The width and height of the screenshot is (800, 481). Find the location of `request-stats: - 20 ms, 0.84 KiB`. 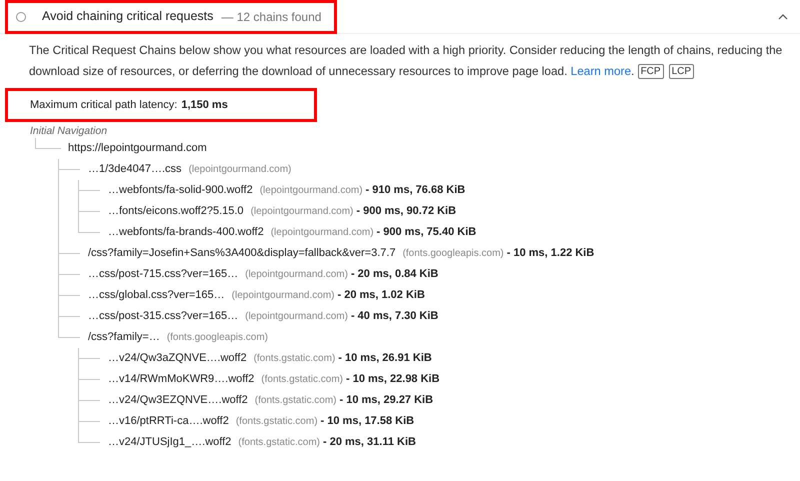

request-stats: - 20 ms, 0.84 KiB is located at coordinates (394, 274).